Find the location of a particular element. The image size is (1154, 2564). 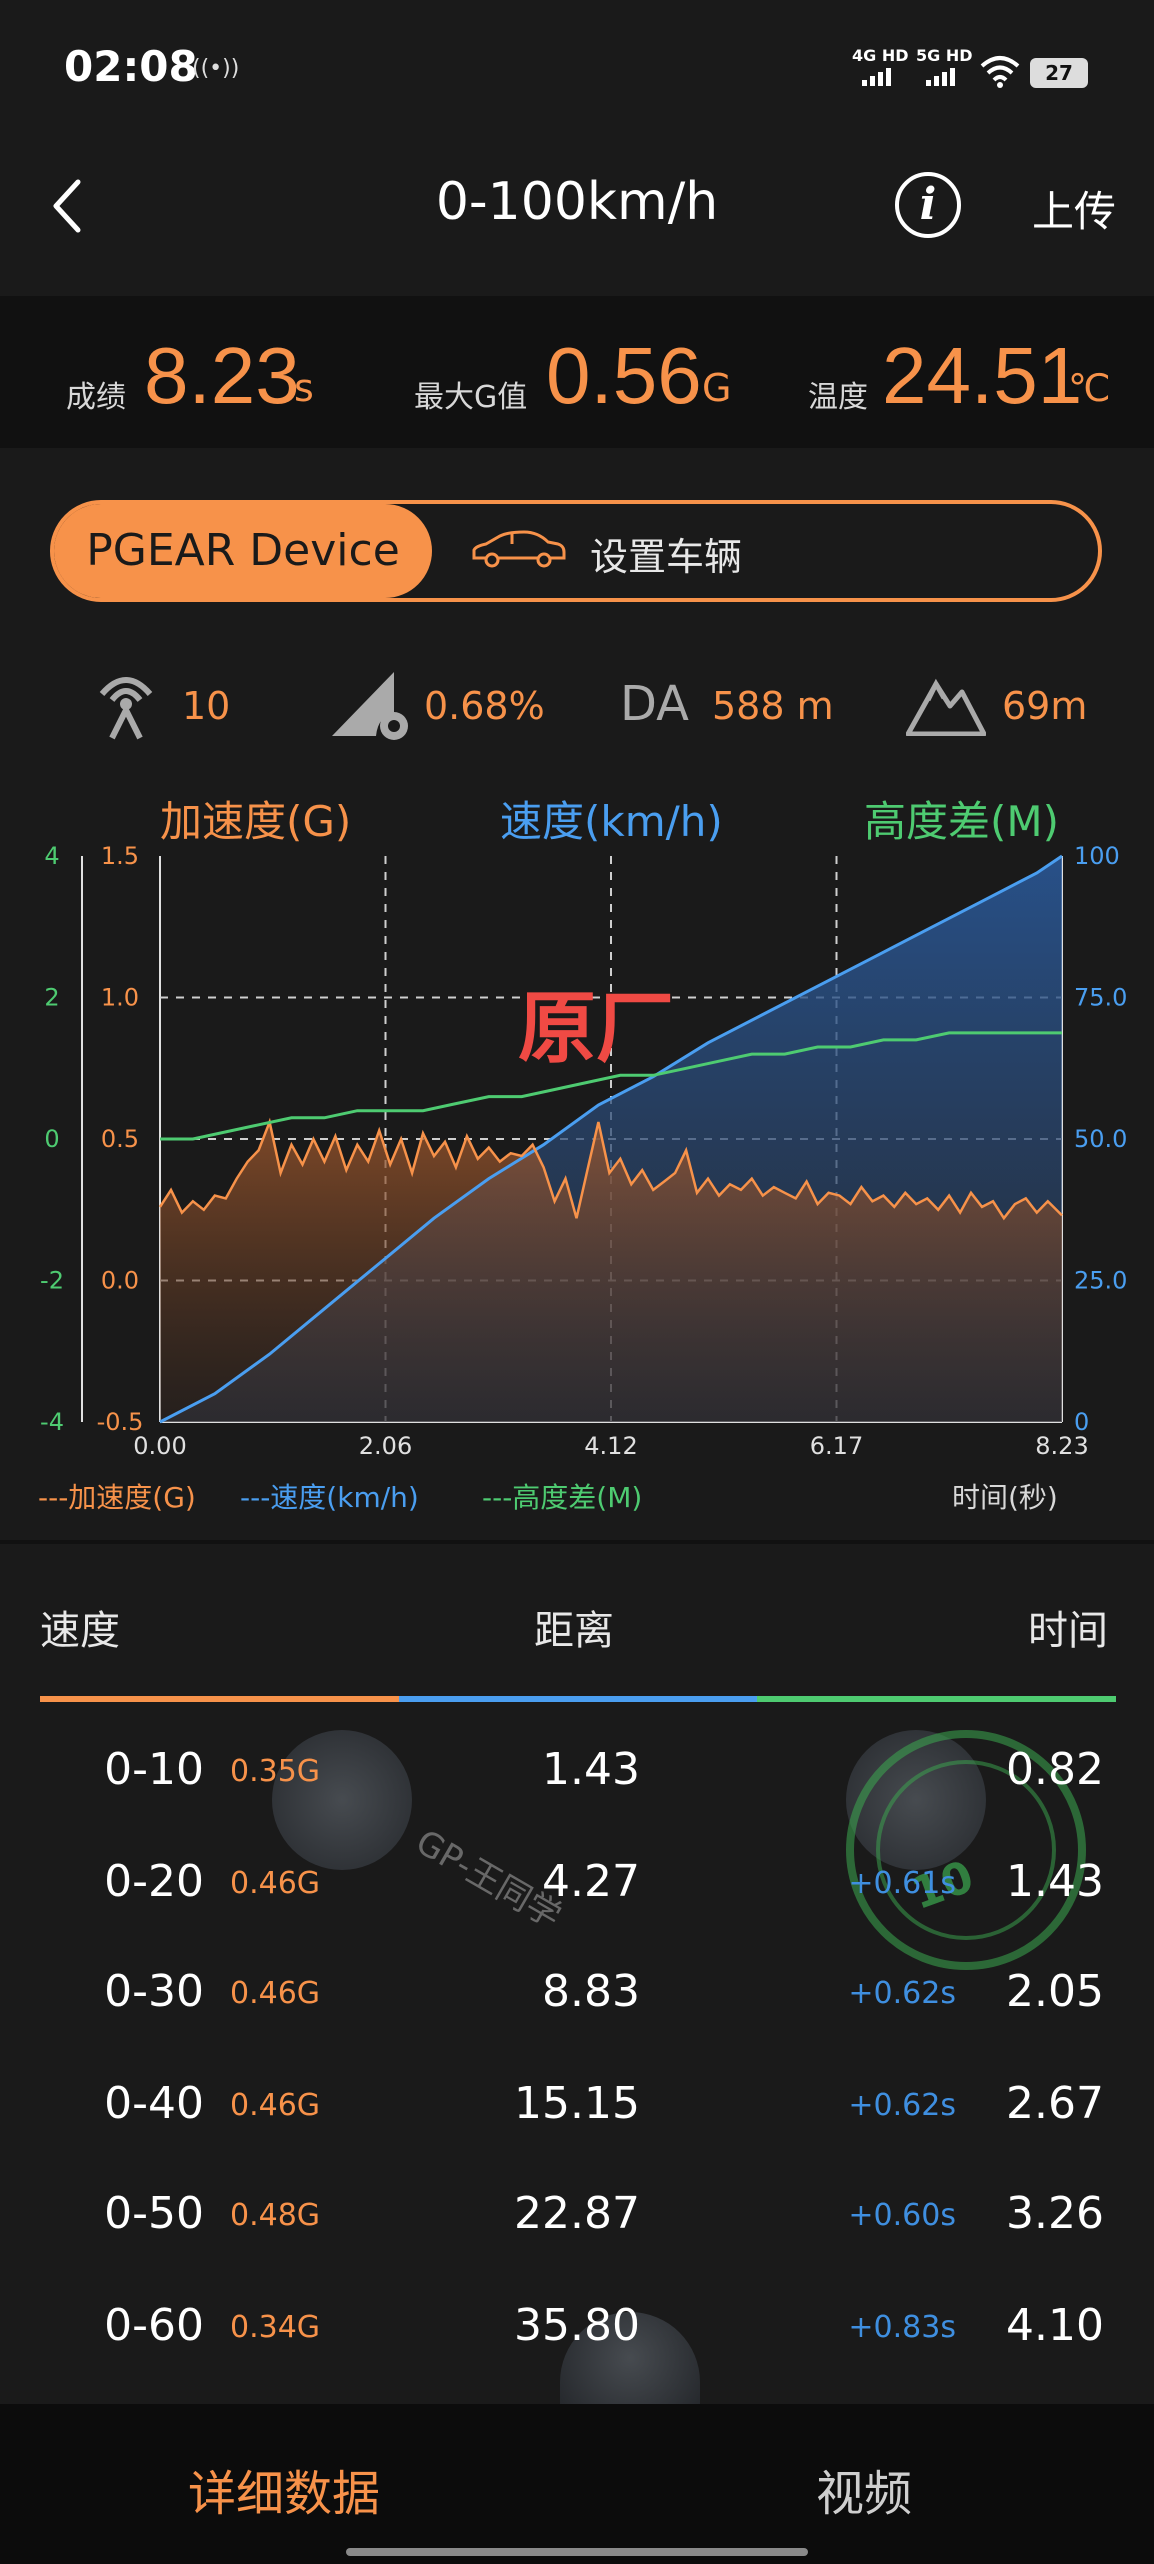

speed-range-cell: 0-40 is located at coordinates (154, 2103).